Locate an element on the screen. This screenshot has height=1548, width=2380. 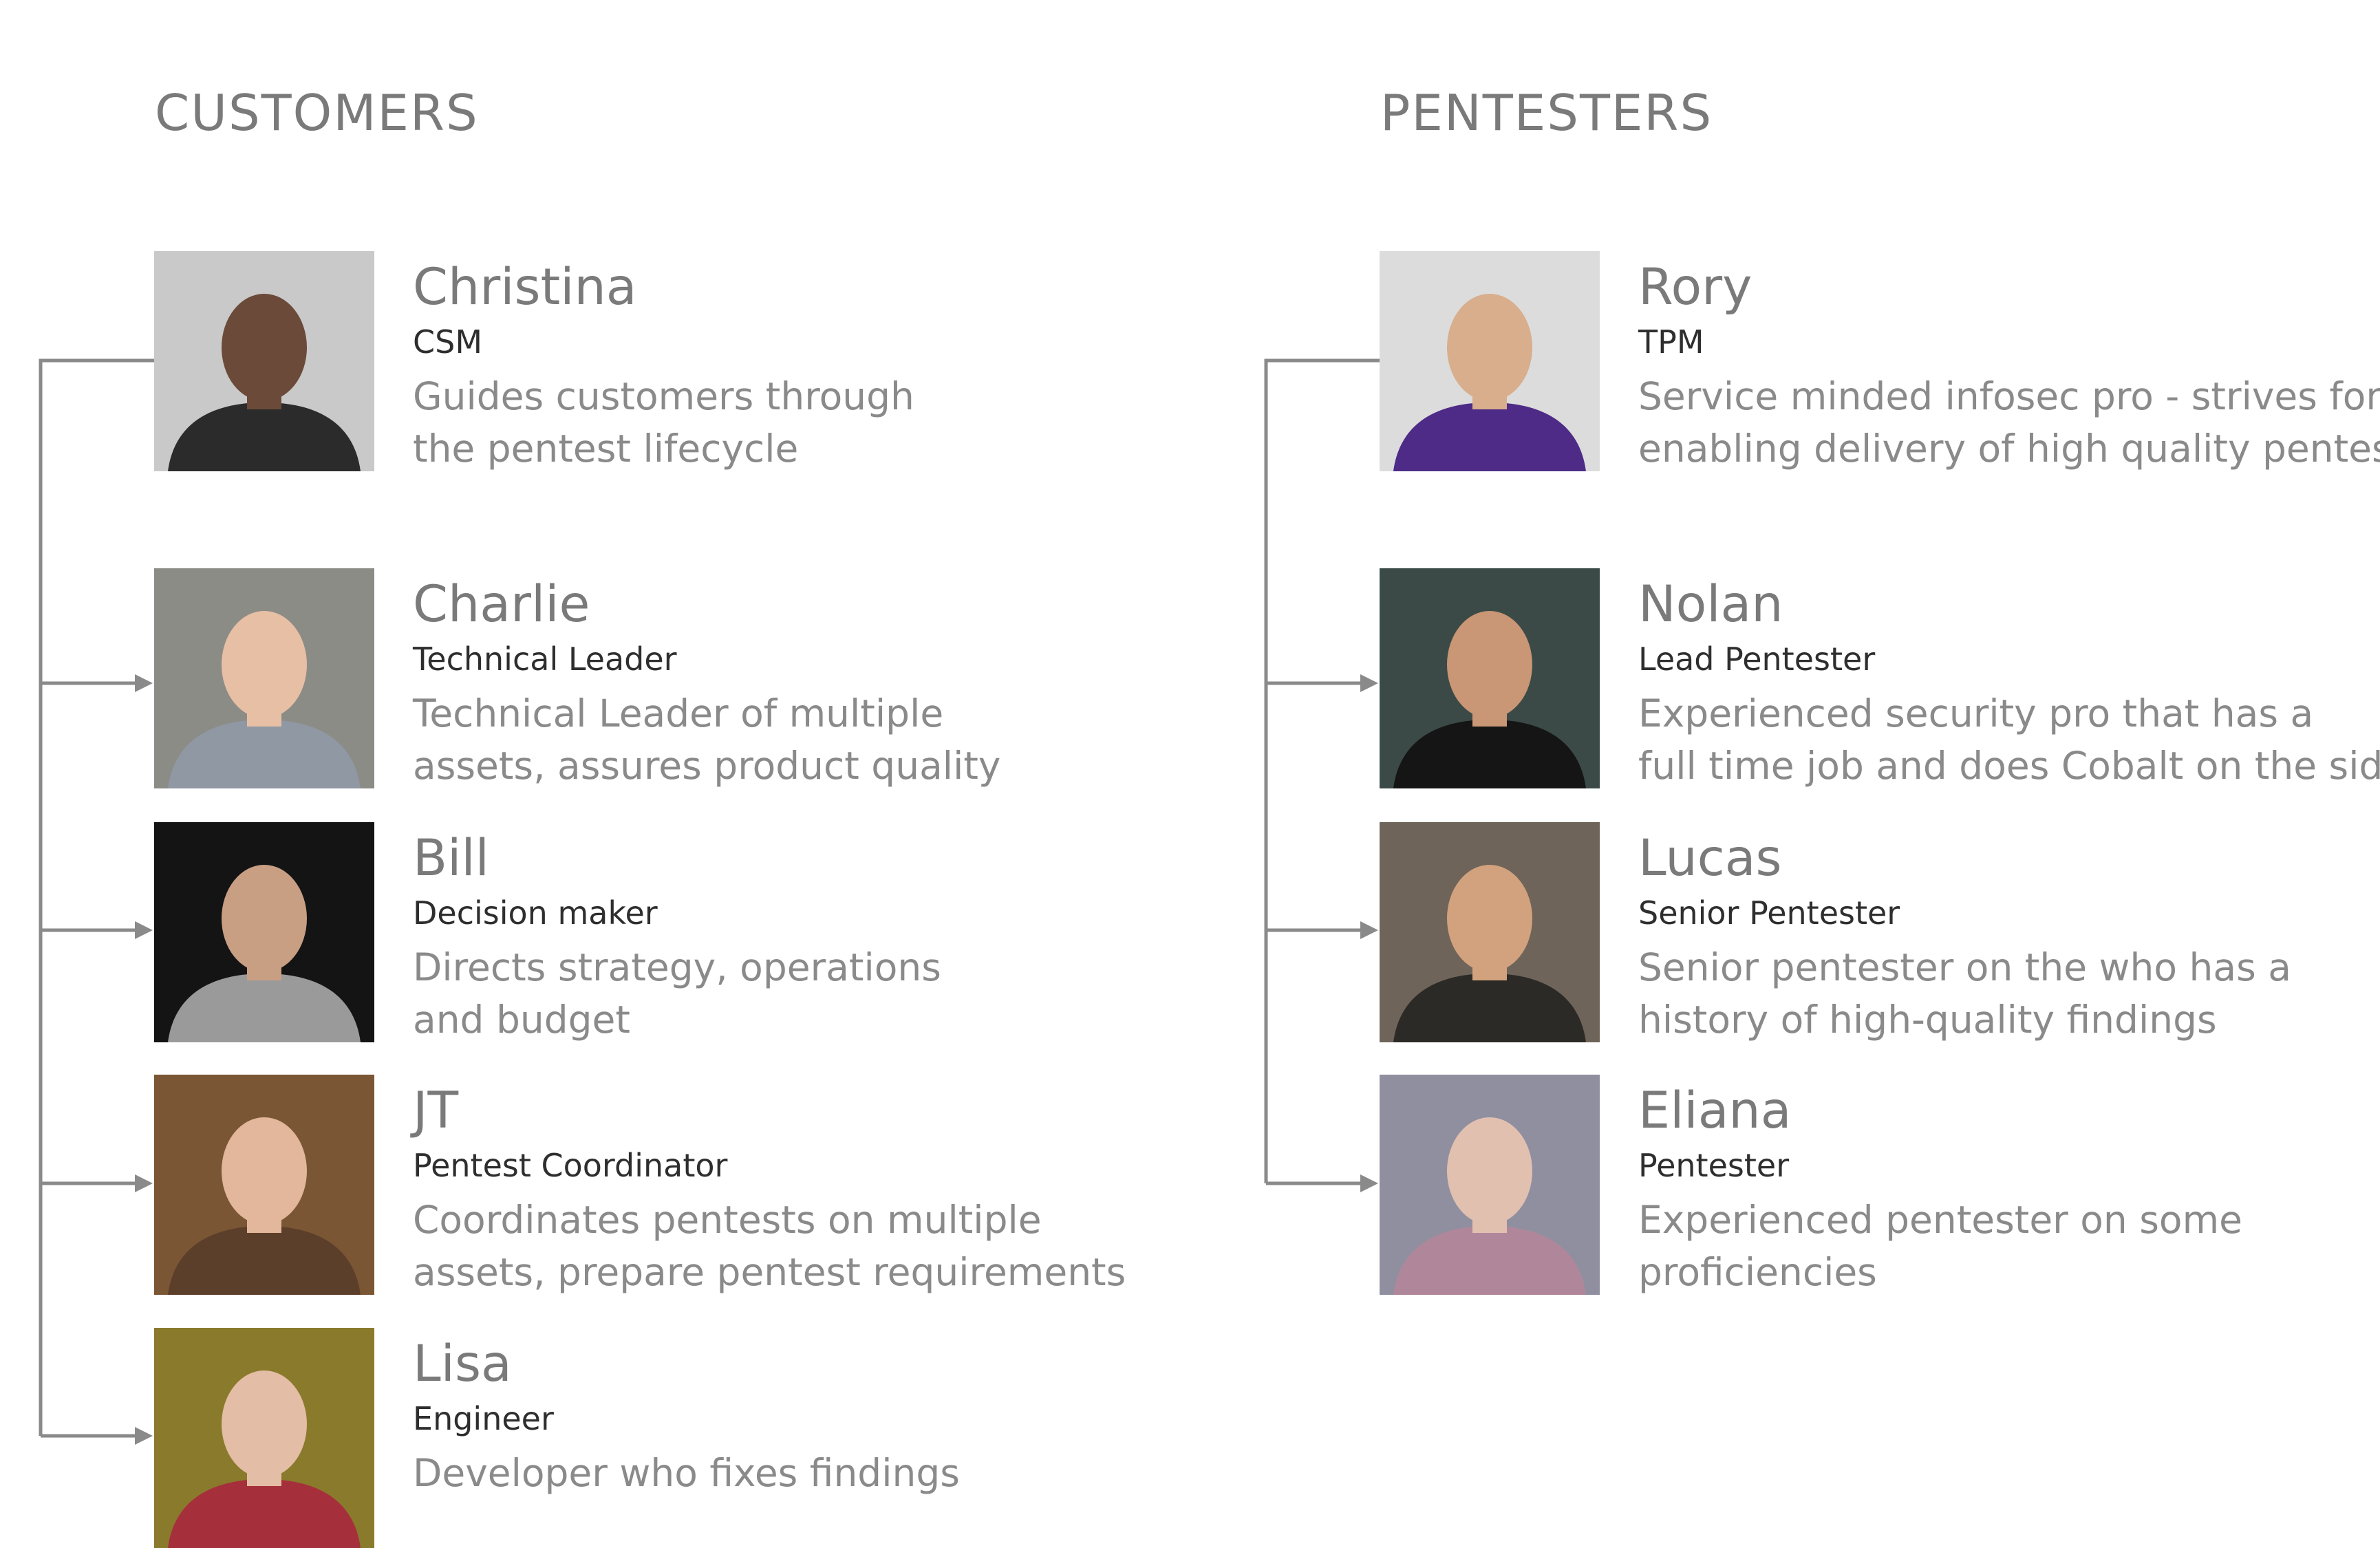
person-name: Charlie is located at coordinates (501, 604).